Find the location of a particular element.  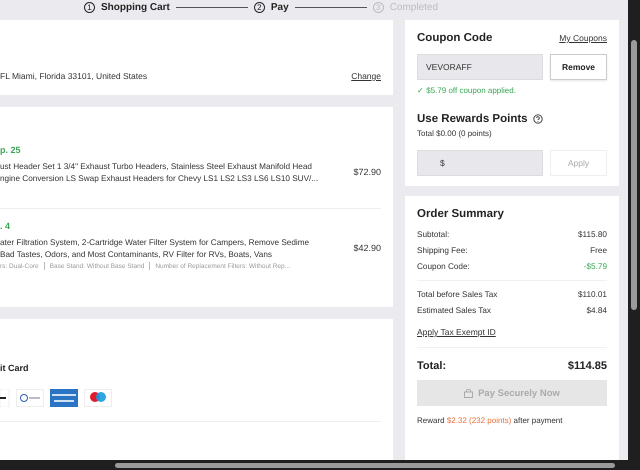

total-label: Total: is located at coordinates (431, 366).